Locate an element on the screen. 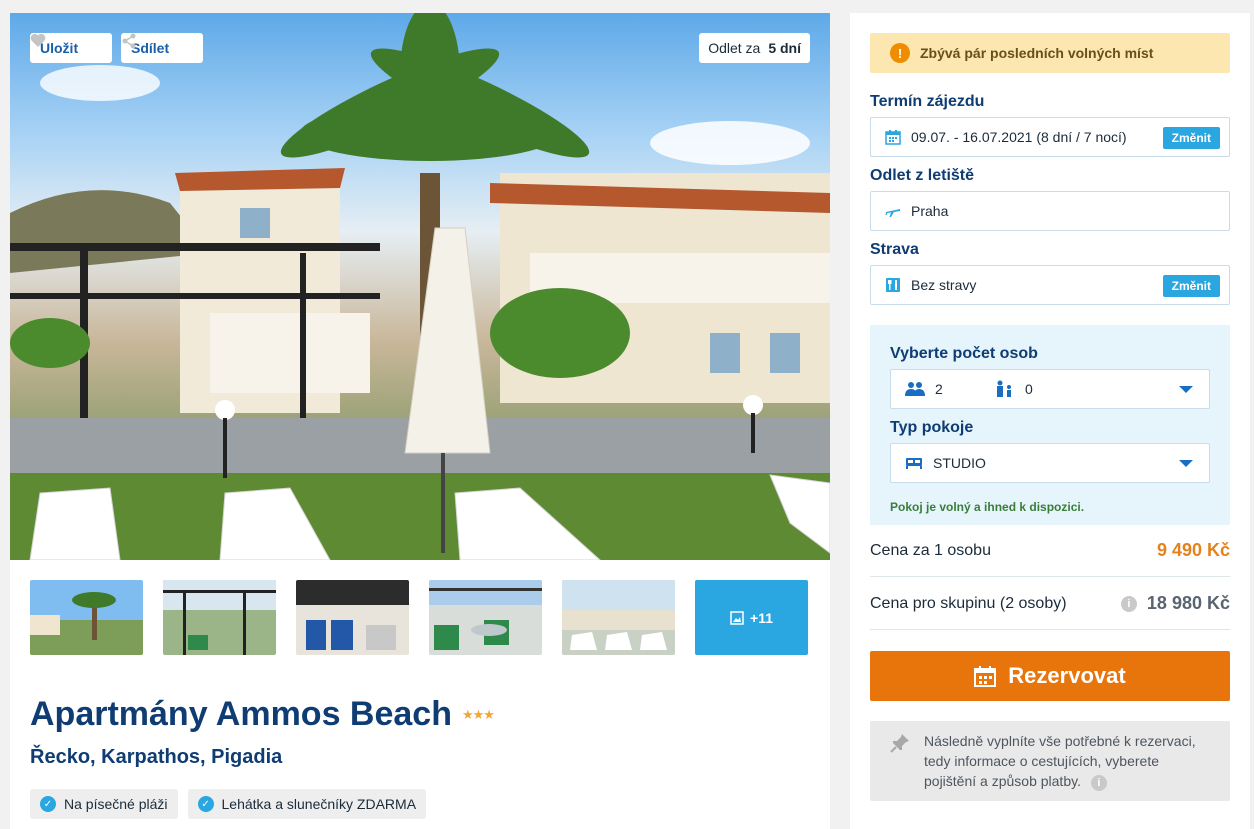 The width and height of the screenshot is (1254, 829). photo-thumbnails: +11 is located at coordinates (419, 617).